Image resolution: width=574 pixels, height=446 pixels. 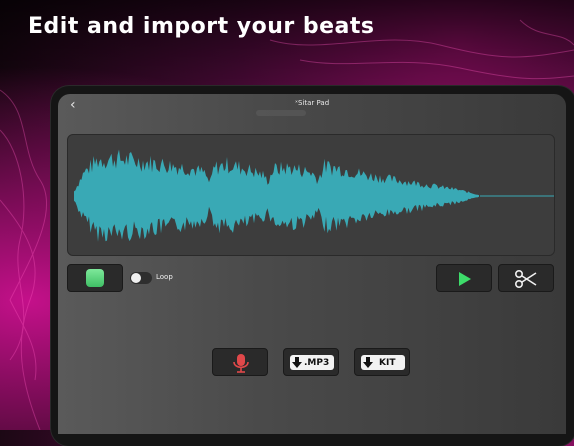 What do you see at coordinates (201, 26) in the screenshot?
I see `headline: Edit and import your beats` at bounding box center [201, 26].